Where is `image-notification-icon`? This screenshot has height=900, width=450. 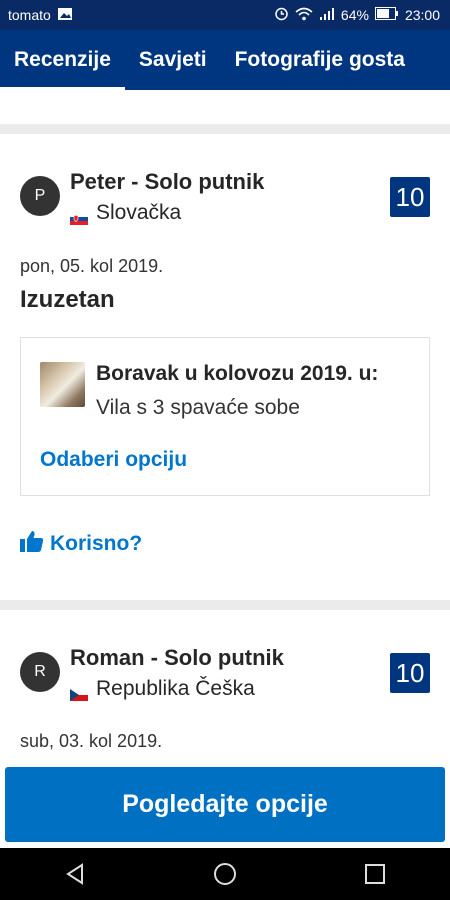
image-notification-icon is located at coordinates (65, 15).